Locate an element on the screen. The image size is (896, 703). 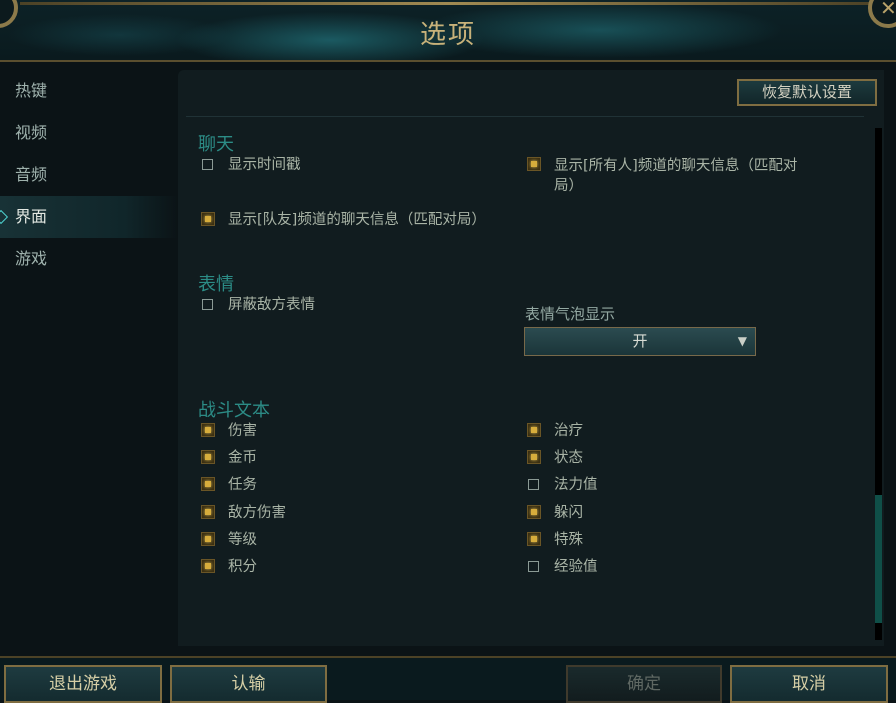
emote-bubble-label: 表情气泡显示 is located at coordinates (570, 314).